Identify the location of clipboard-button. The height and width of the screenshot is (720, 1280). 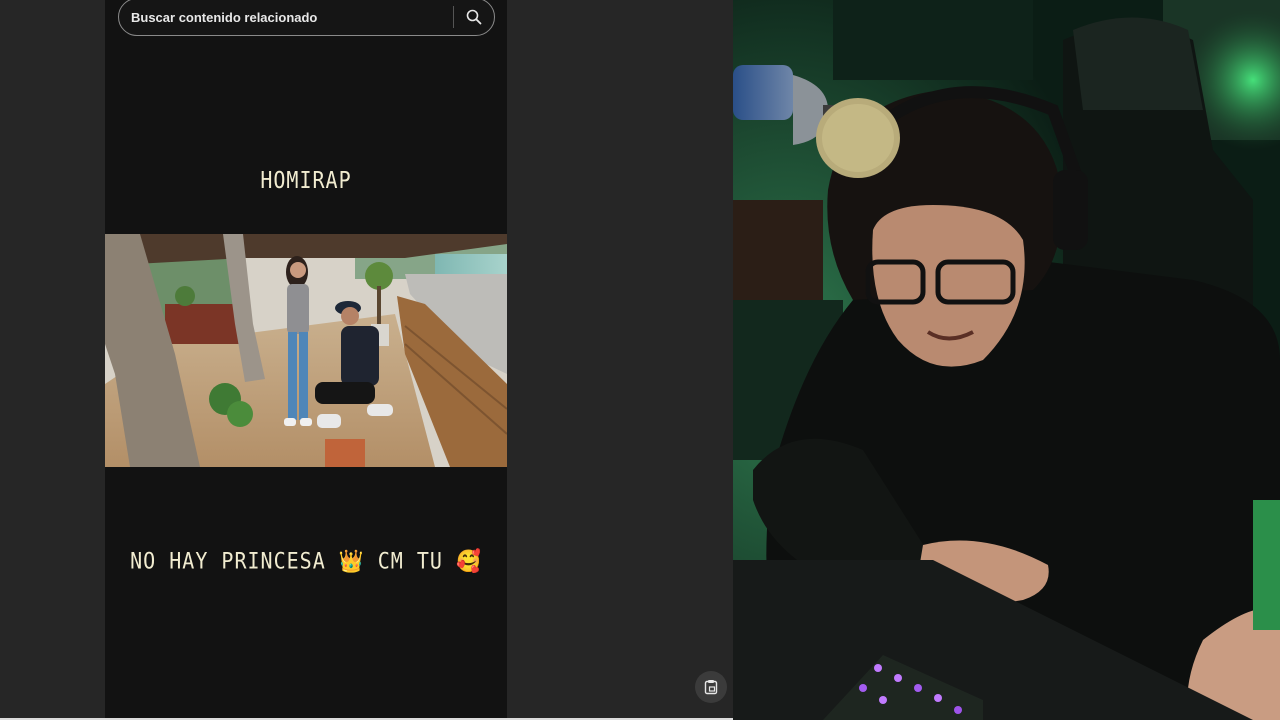
(711, 687).